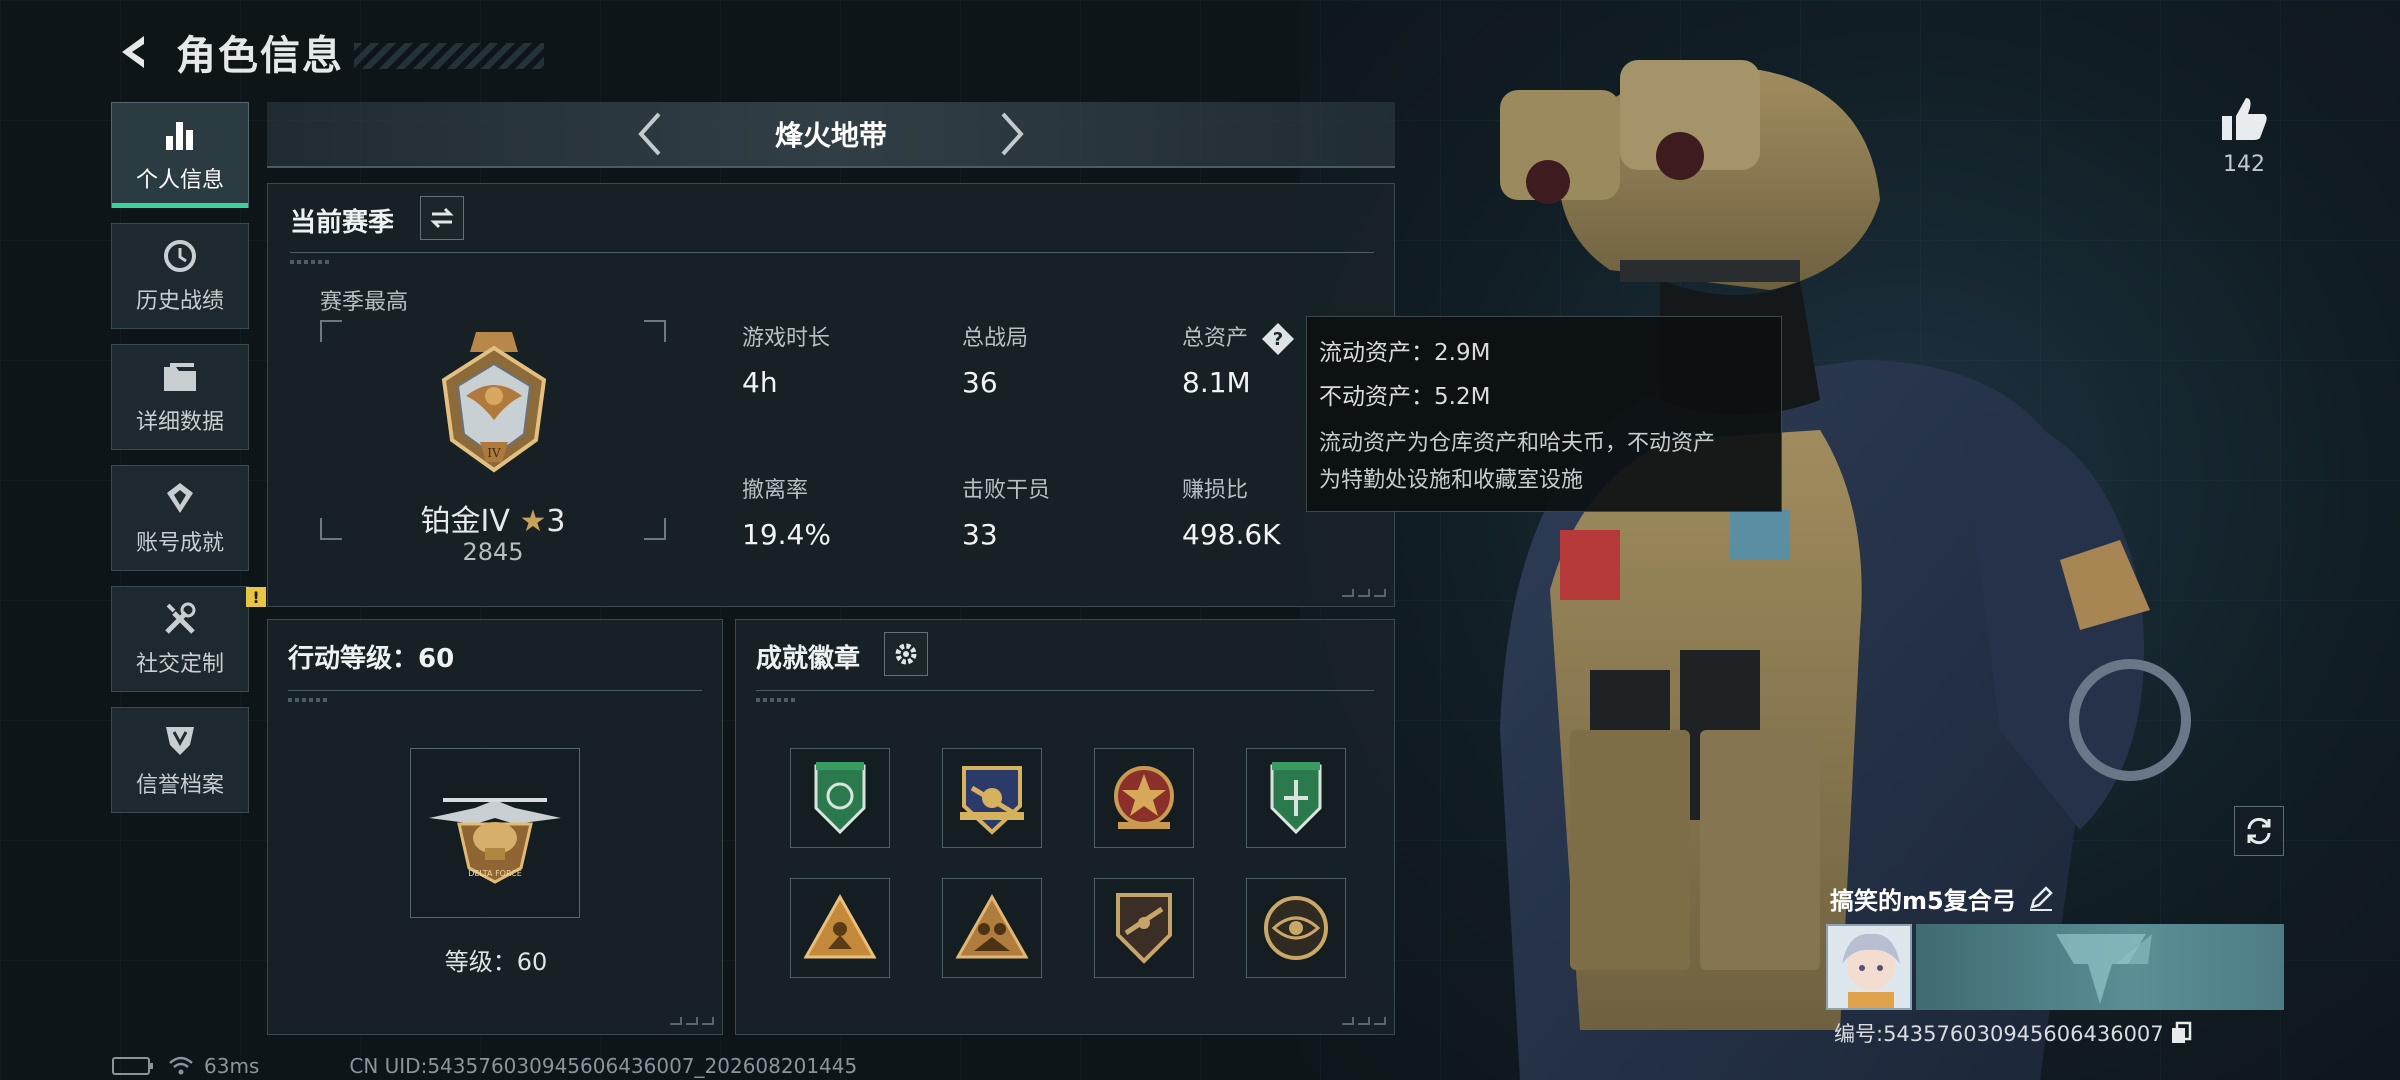 The image size is (2400, 1080). I want to click on battery-icon, so click(132, 1066).